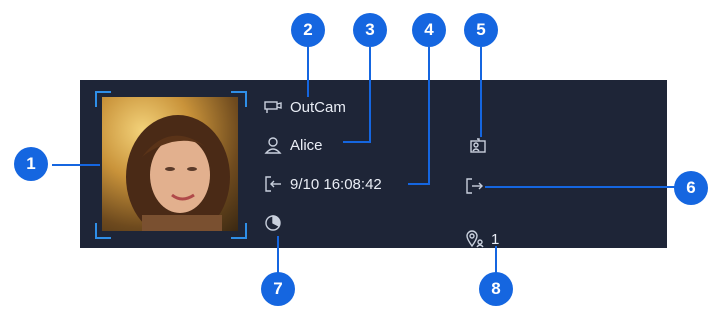 Image resolution: width=712 pixels, height=309 pixels. Describe the element at coordinates (31, 164) in the screenshot. I see `callout-1: 1` at that location.